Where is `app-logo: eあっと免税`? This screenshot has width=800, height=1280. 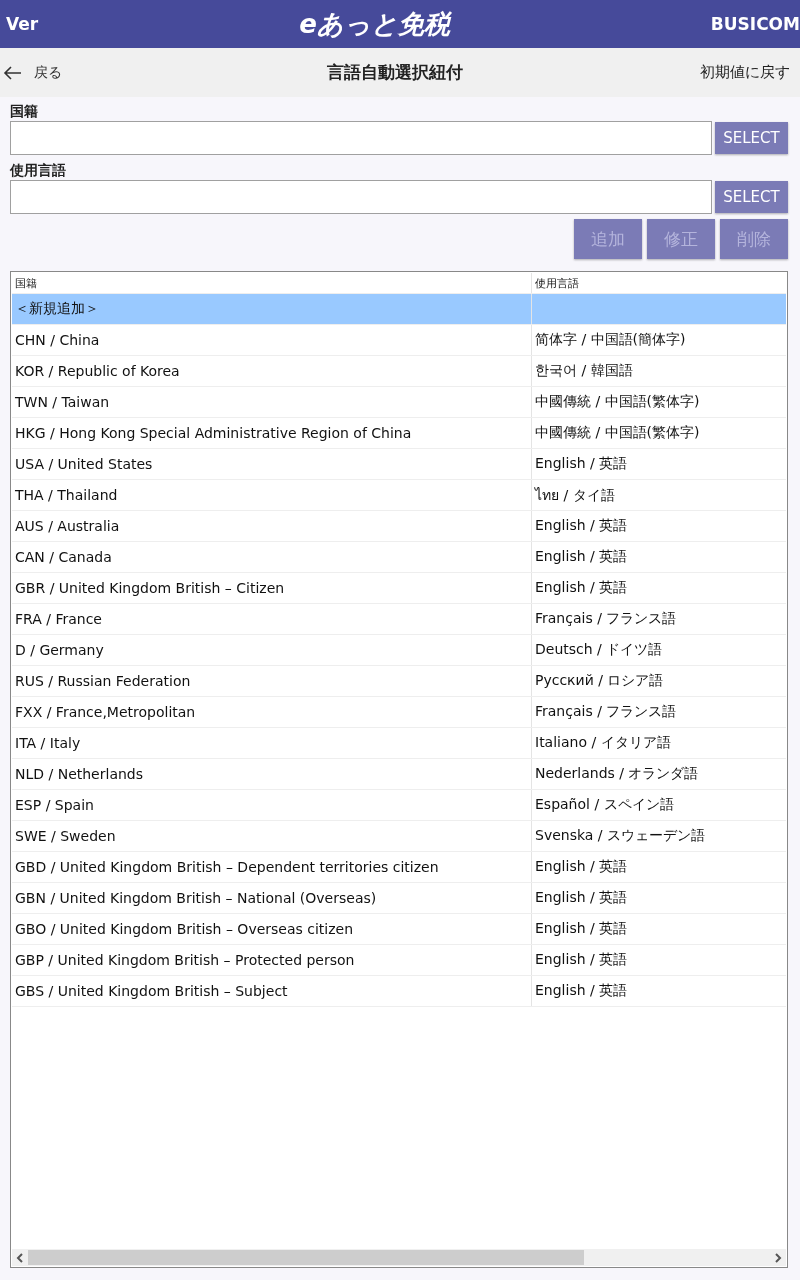
app-logo: eあっと免税 is located at coordinates (374, 24).